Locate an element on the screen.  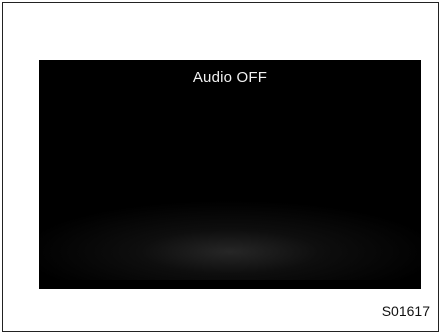
figure-code-label: S01617 is located at coordinates (405, 311).